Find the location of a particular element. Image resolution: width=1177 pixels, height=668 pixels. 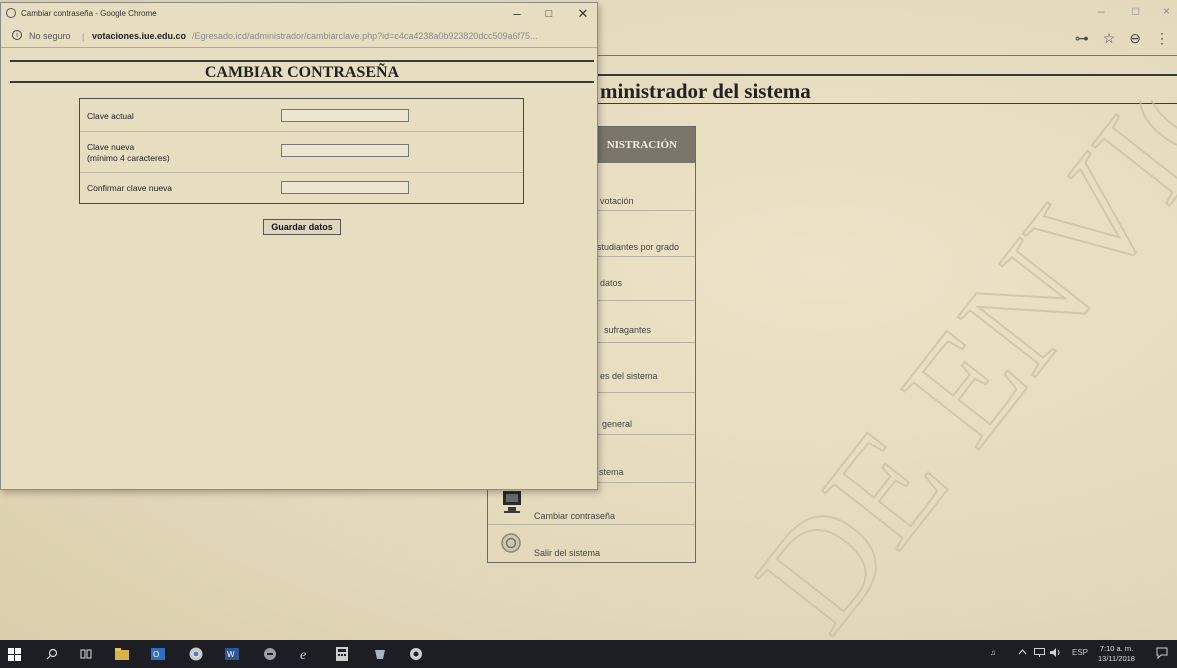

svg-text: W is located at coordinates (231, 654).